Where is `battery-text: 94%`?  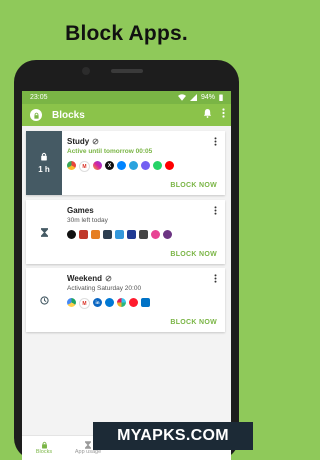
battery-text: 94% is located at coordinates (207, 97).